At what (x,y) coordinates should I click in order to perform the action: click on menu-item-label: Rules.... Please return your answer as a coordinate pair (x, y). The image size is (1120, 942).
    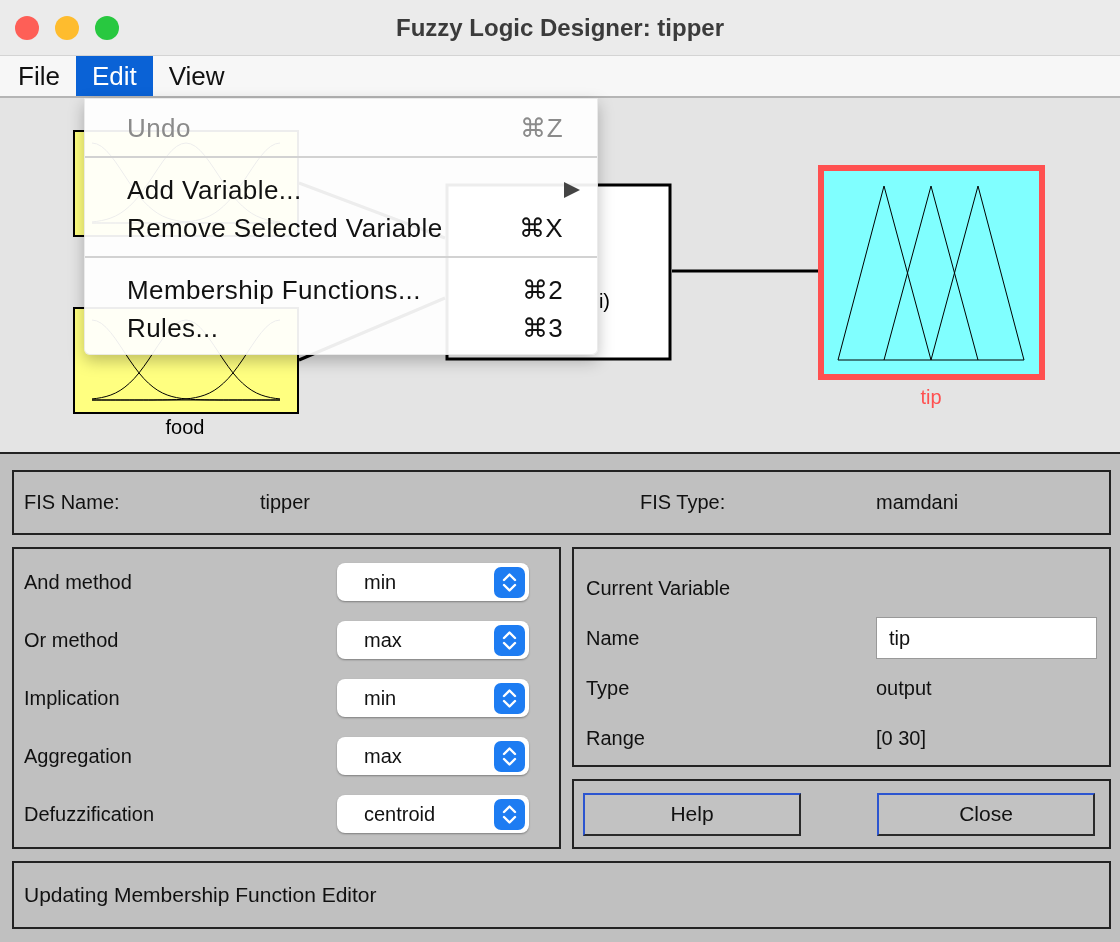
    Looking at the image, I should click on (173, 328).